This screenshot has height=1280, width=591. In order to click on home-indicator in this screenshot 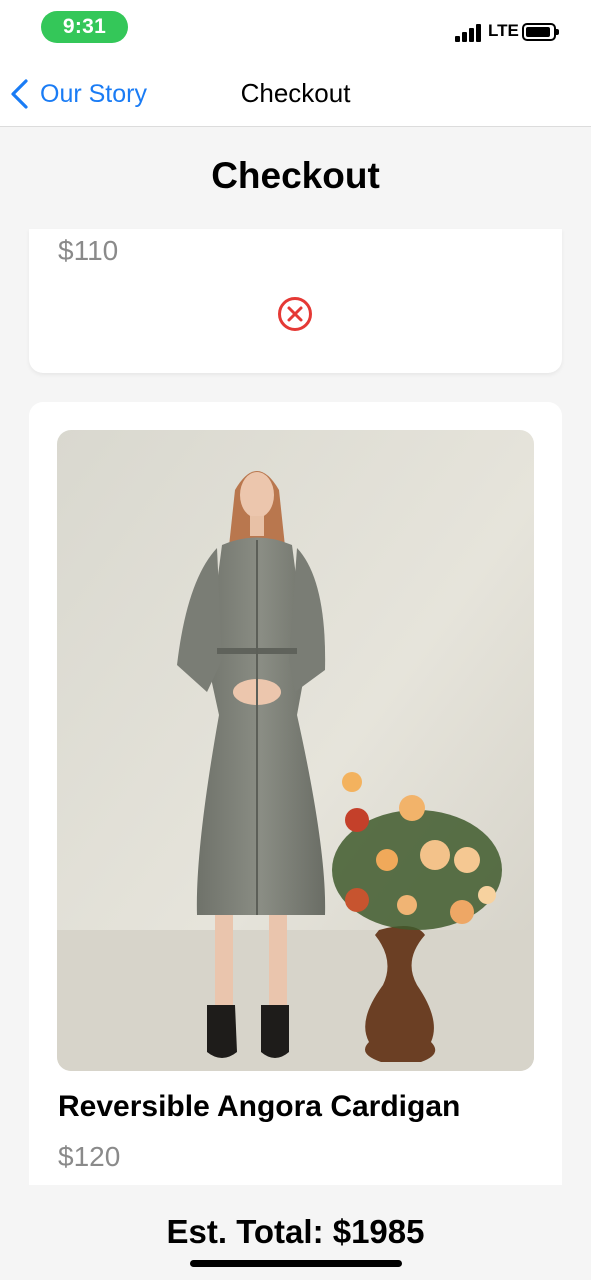, I will do `click(296, 1263)`.